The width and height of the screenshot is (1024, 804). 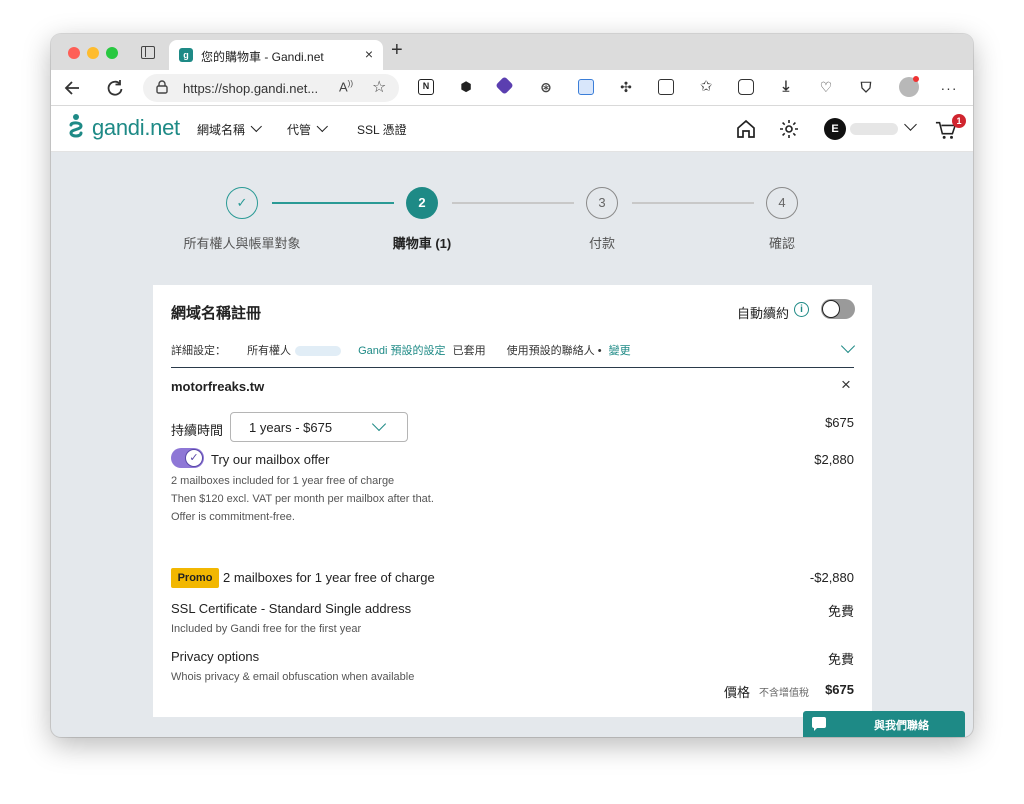 I want to click on health-icon: ♡, so click(x=826, y=87).